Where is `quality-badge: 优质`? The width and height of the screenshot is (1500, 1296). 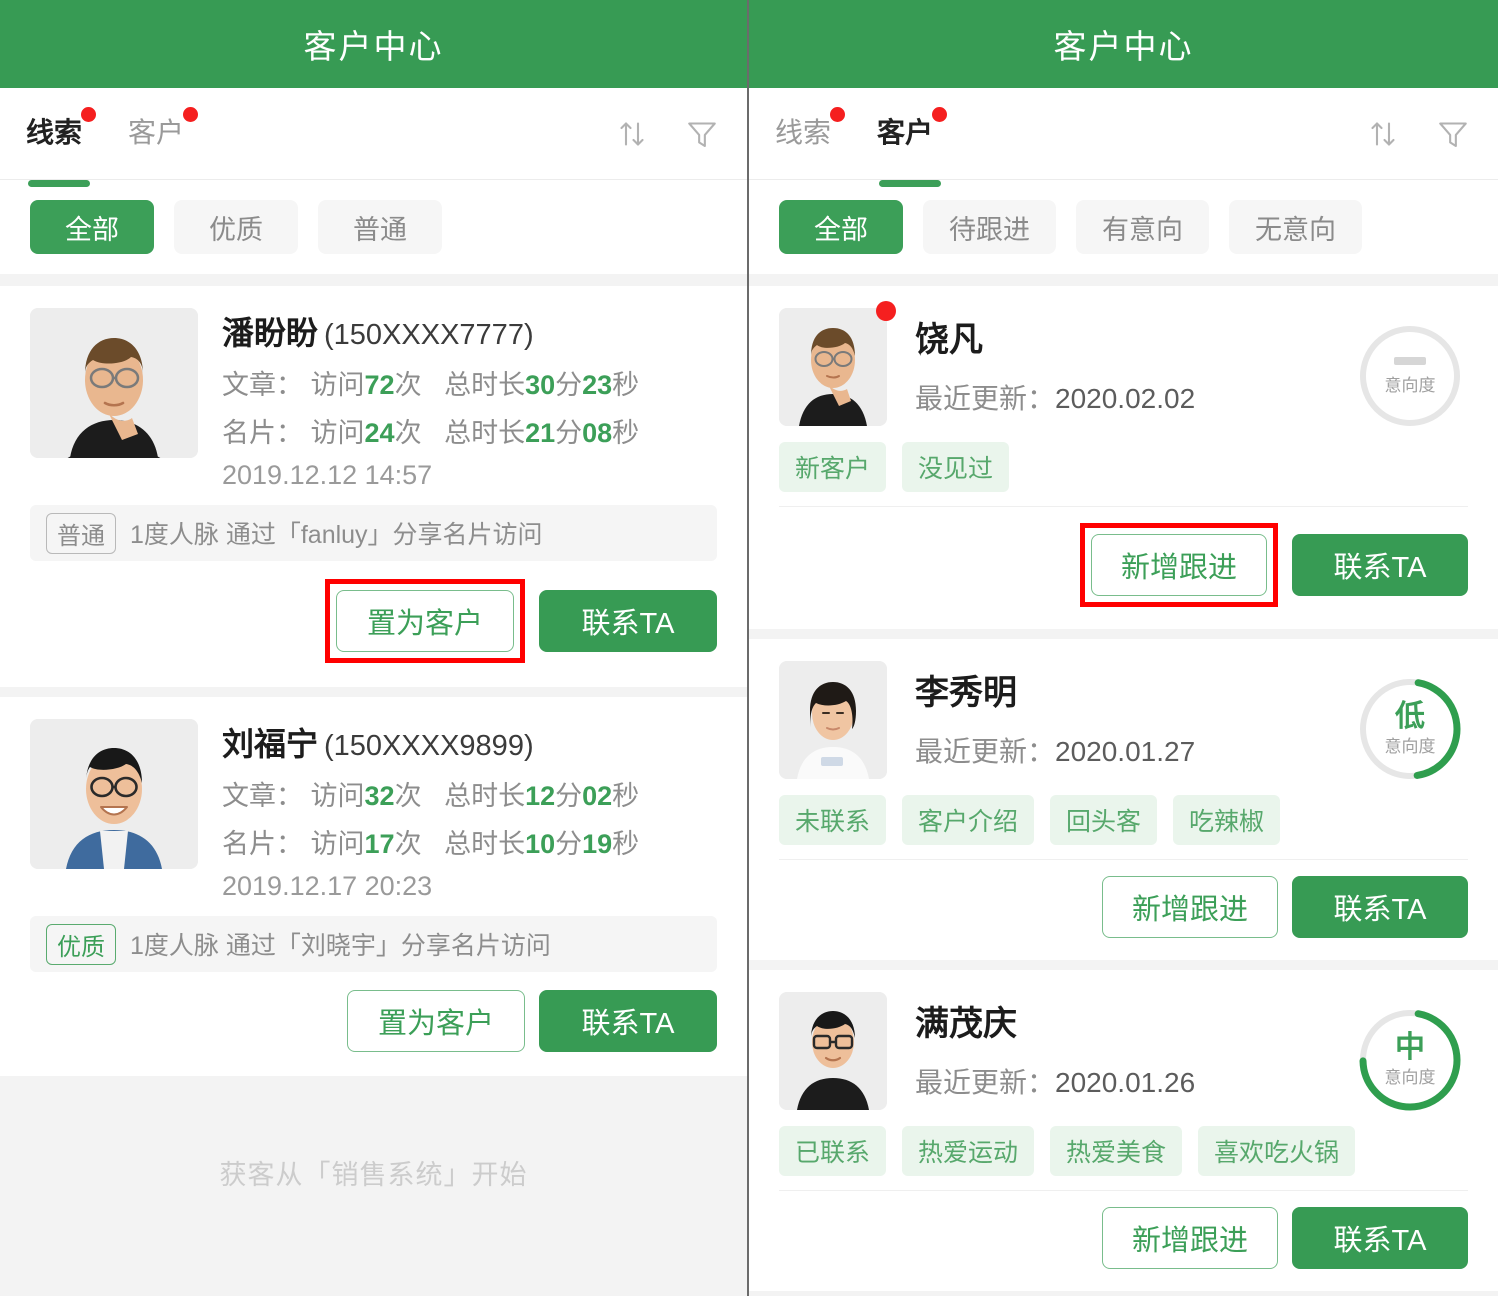
quality-badge: 优质 is located at coordinates (81, 944).